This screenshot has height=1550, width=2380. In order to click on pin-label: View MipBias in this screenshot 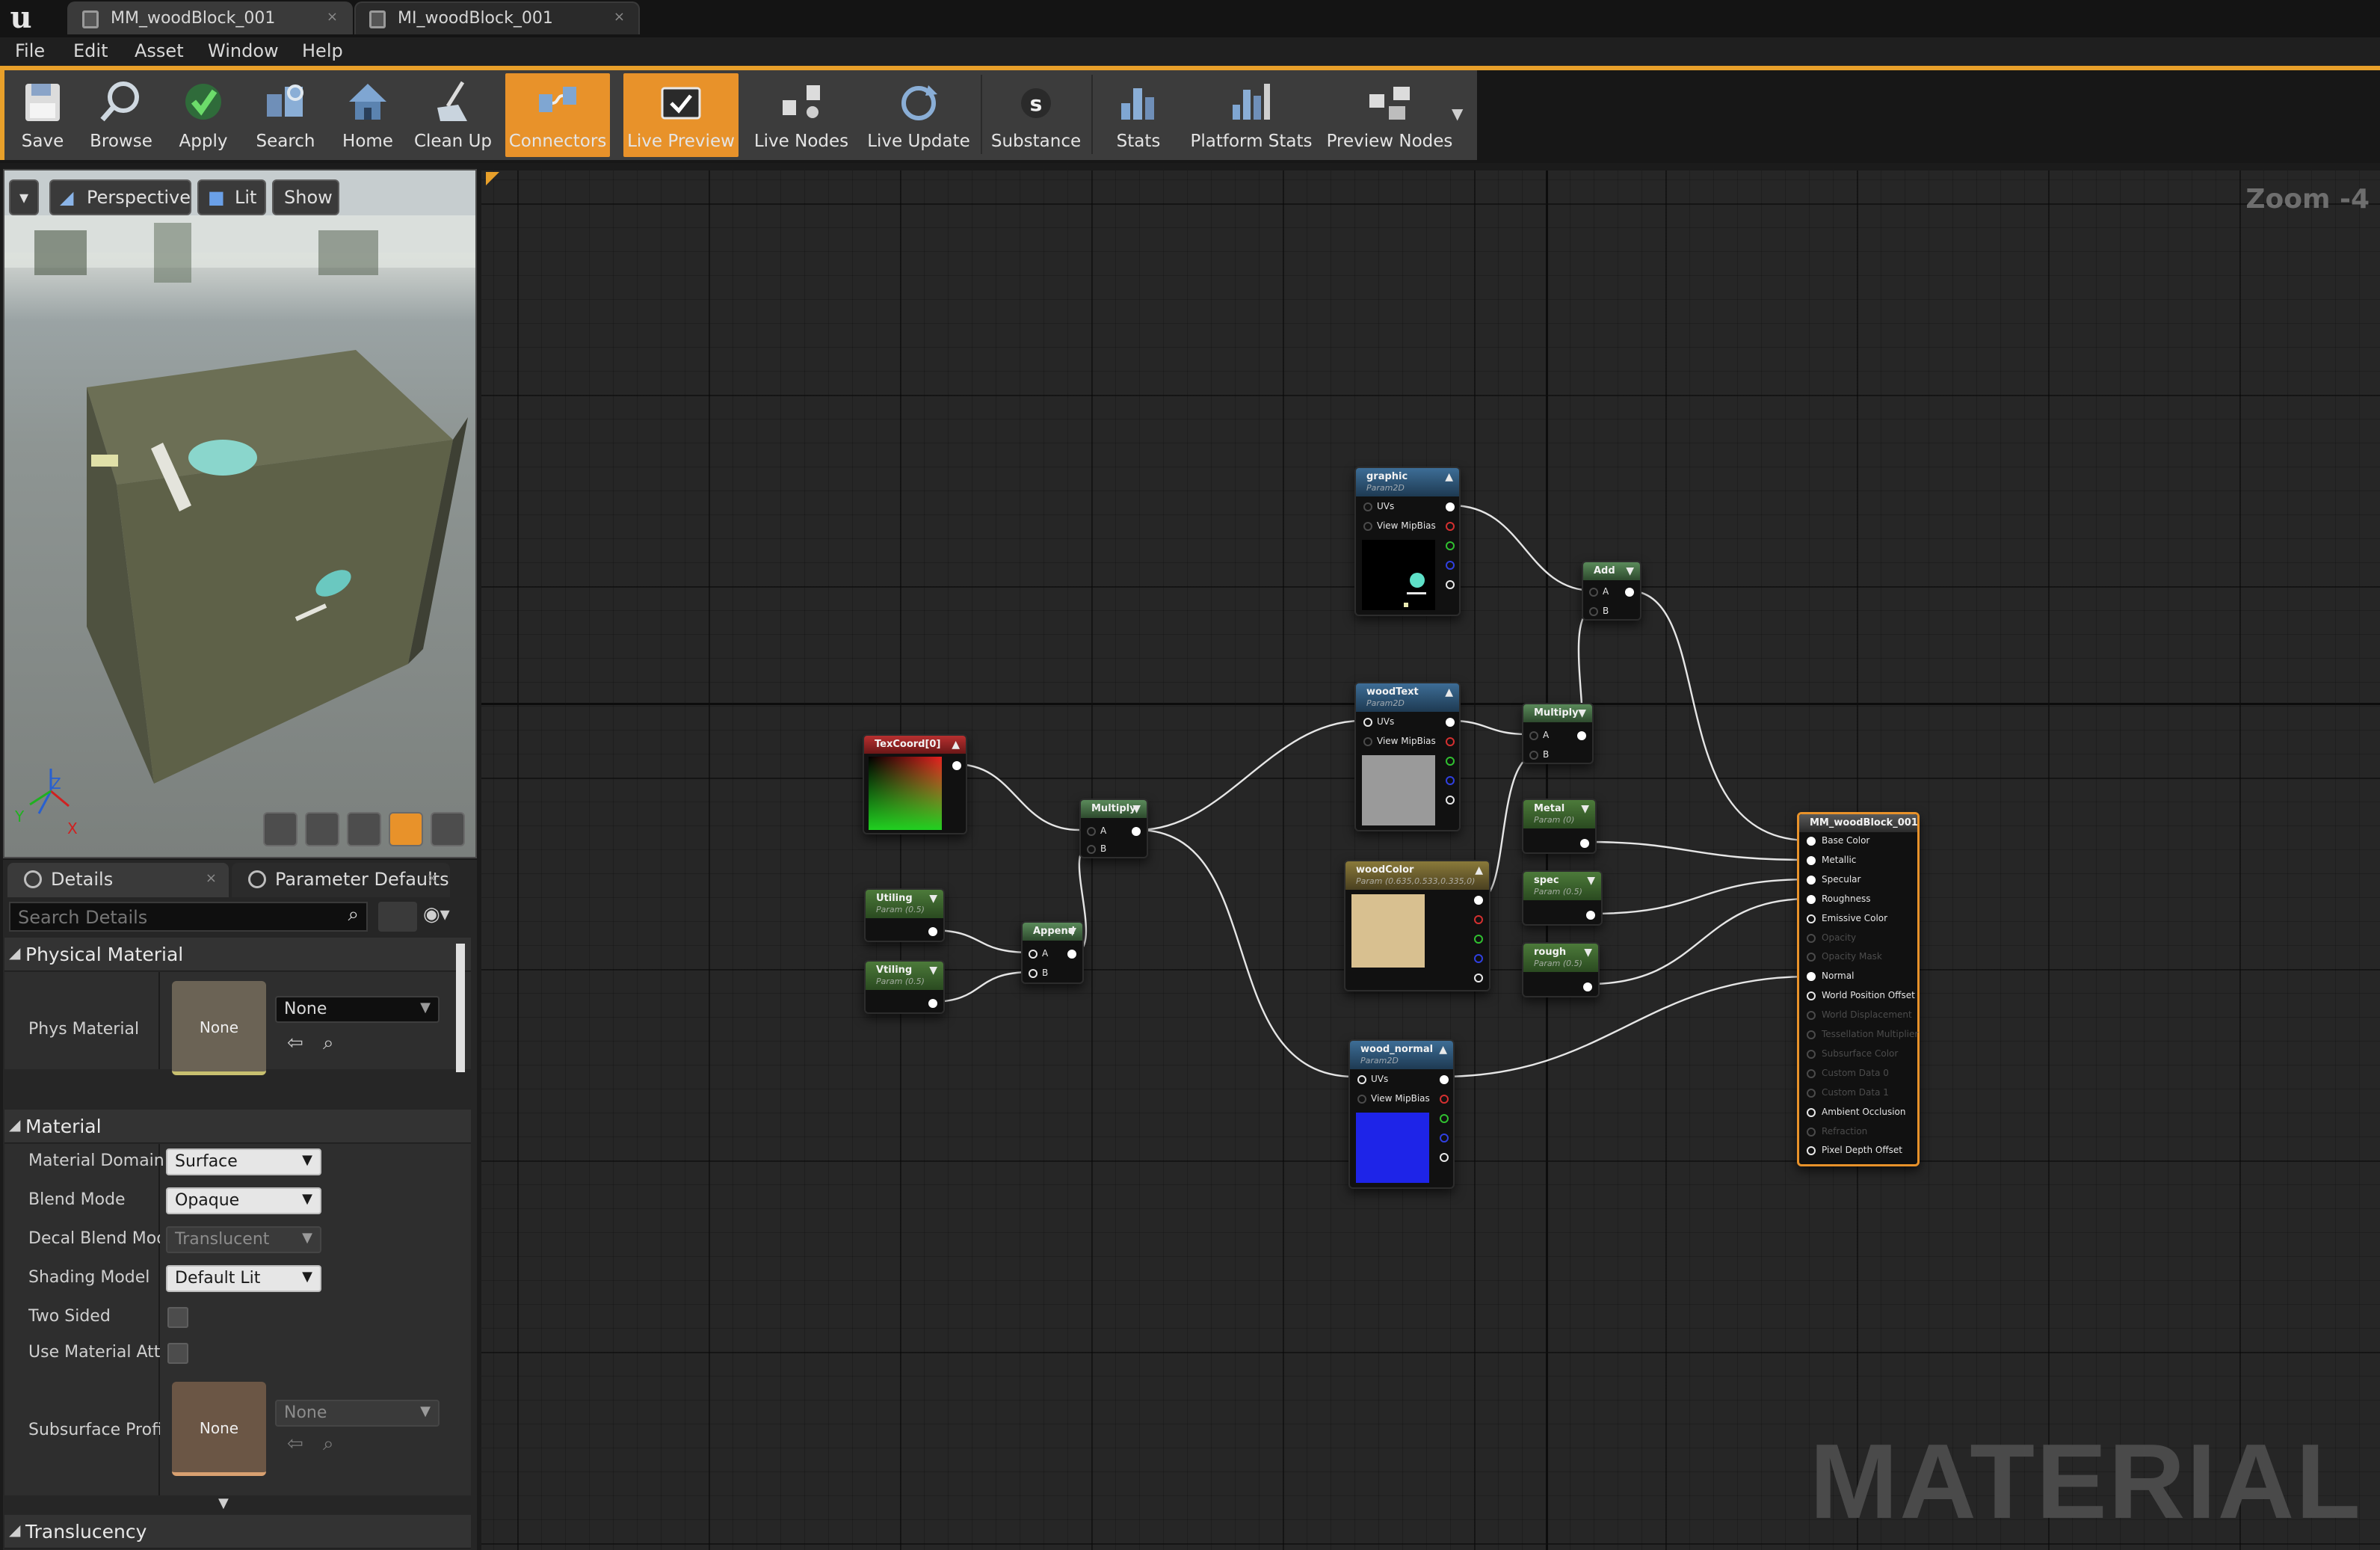, I will do `click(1400, 1098)`.